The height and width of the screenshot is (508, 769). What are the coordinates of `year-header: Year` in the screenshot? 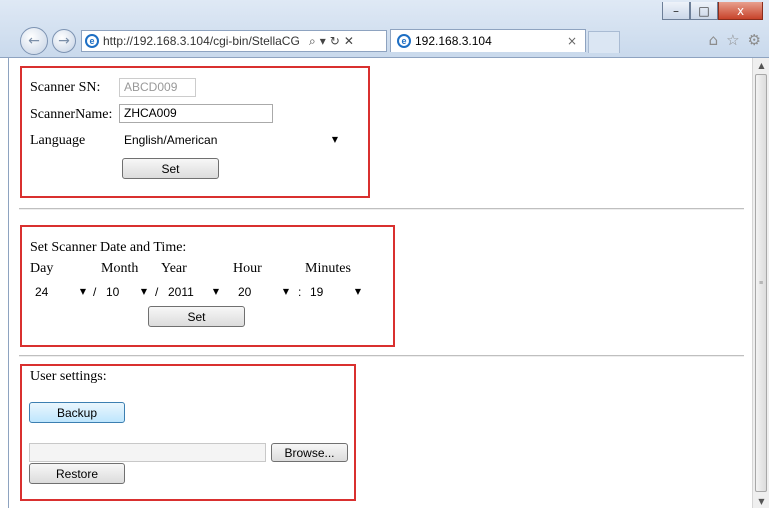 It's located at (174, 268).